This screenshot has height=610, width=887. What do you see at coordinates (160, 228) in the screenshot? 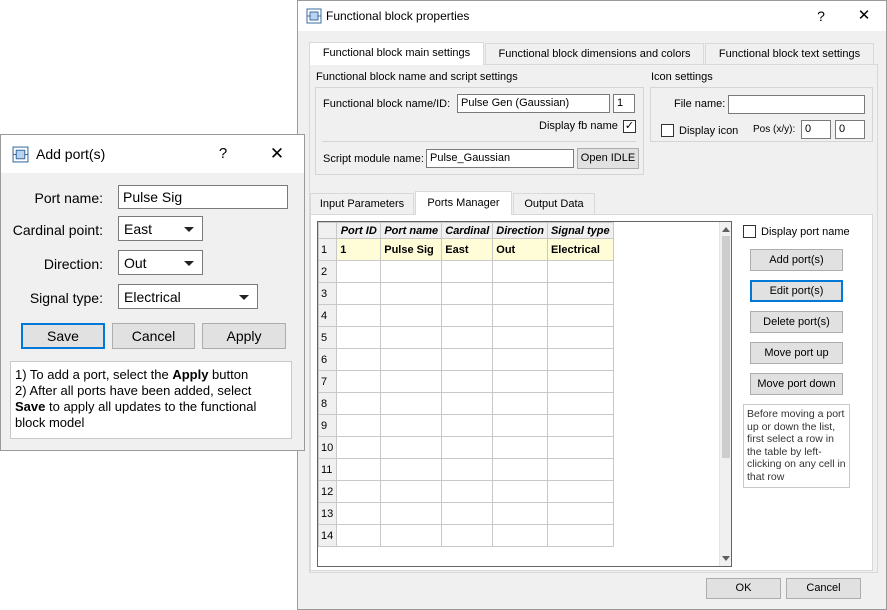
I see `cardinal-point-select: East` at bounding box center [160, 228].